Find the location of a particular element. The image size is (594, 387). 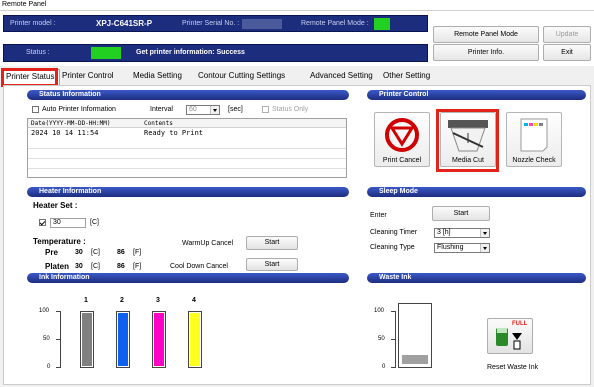

platen-f-unit: [F] is located at coordinates (137, 266).